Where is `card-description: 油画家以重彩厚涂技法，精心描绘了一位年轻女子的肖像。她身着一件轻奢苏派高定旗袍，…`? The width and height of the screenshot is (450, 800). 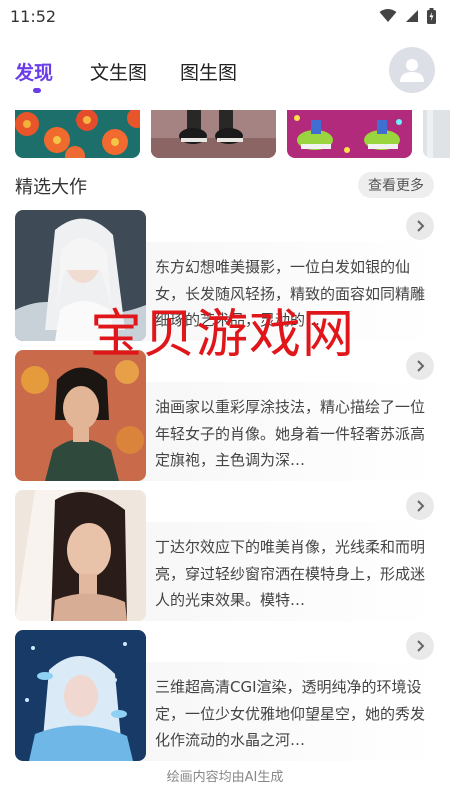
card-description: 油画家以重彩厚涂技法，精心描绘了一位年轻女子的肖像。她身着一件轻奢苏派高定旗袍，… is located at coordinates (290, 433).